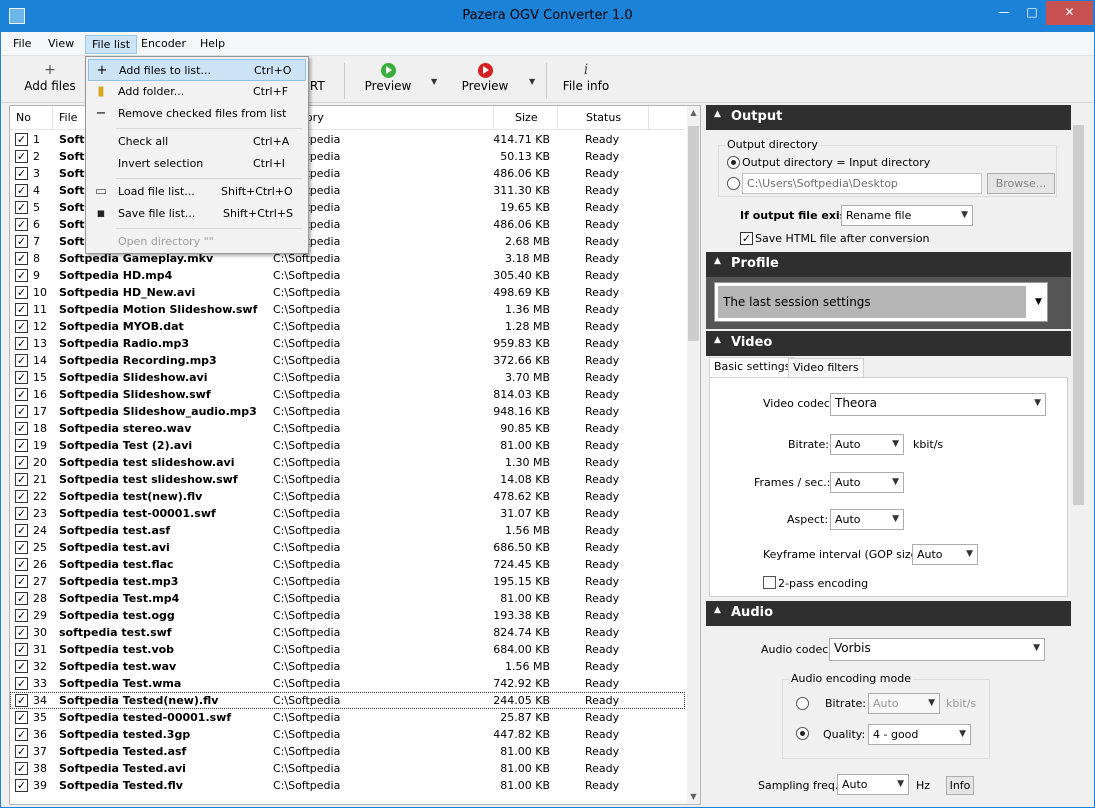 Image resolution: width=1095 pixels, height=808 pixels. I want to click on audio-codec-select: Vorbis ▼, so click(937, 649).